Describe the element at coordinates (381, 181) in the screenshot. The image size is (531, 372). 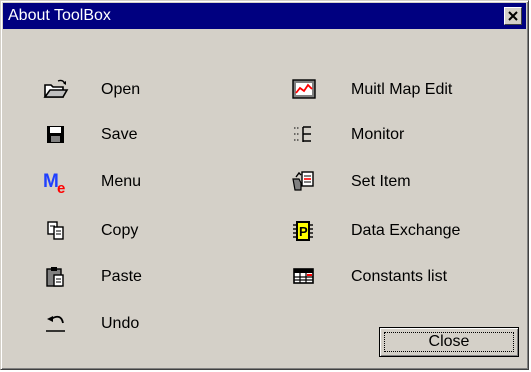
I see `item-set-item-label: Set Item` at that location.